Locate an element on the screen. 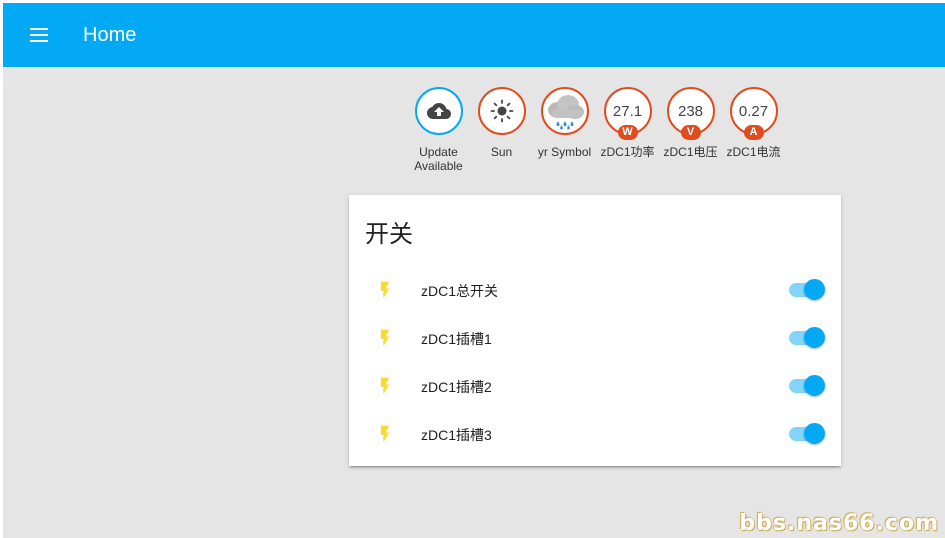 The image size is (945, 538). badge-zdc1-power: 27.1 W zDC1功率 is located at coordinates (627, 130).